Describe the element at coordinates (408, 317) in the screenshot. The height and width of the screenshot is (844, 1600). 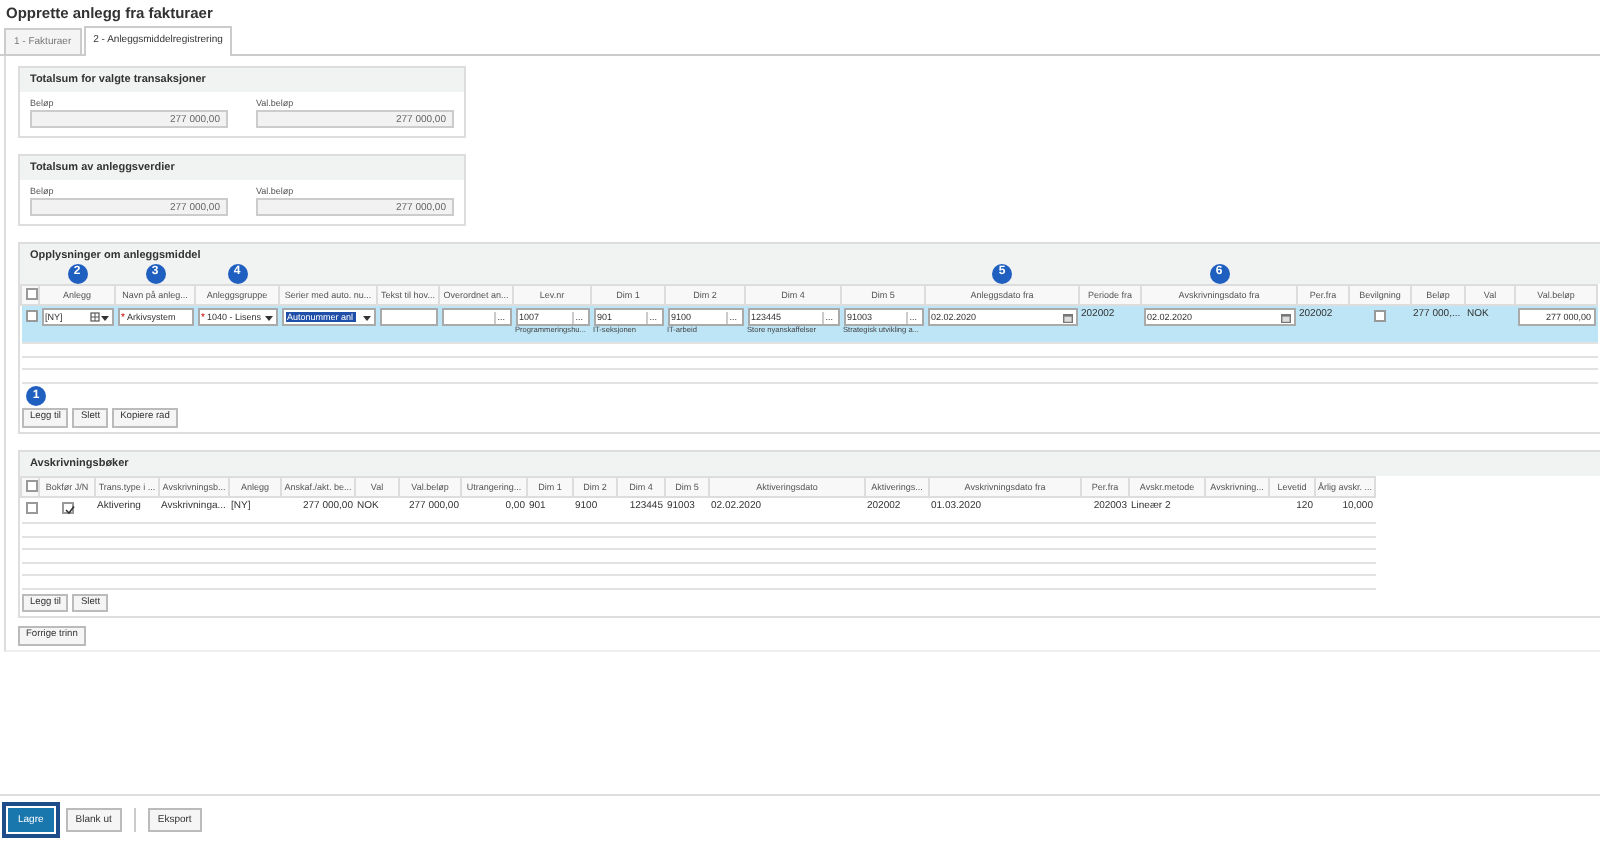
I see `input-field` at that location.